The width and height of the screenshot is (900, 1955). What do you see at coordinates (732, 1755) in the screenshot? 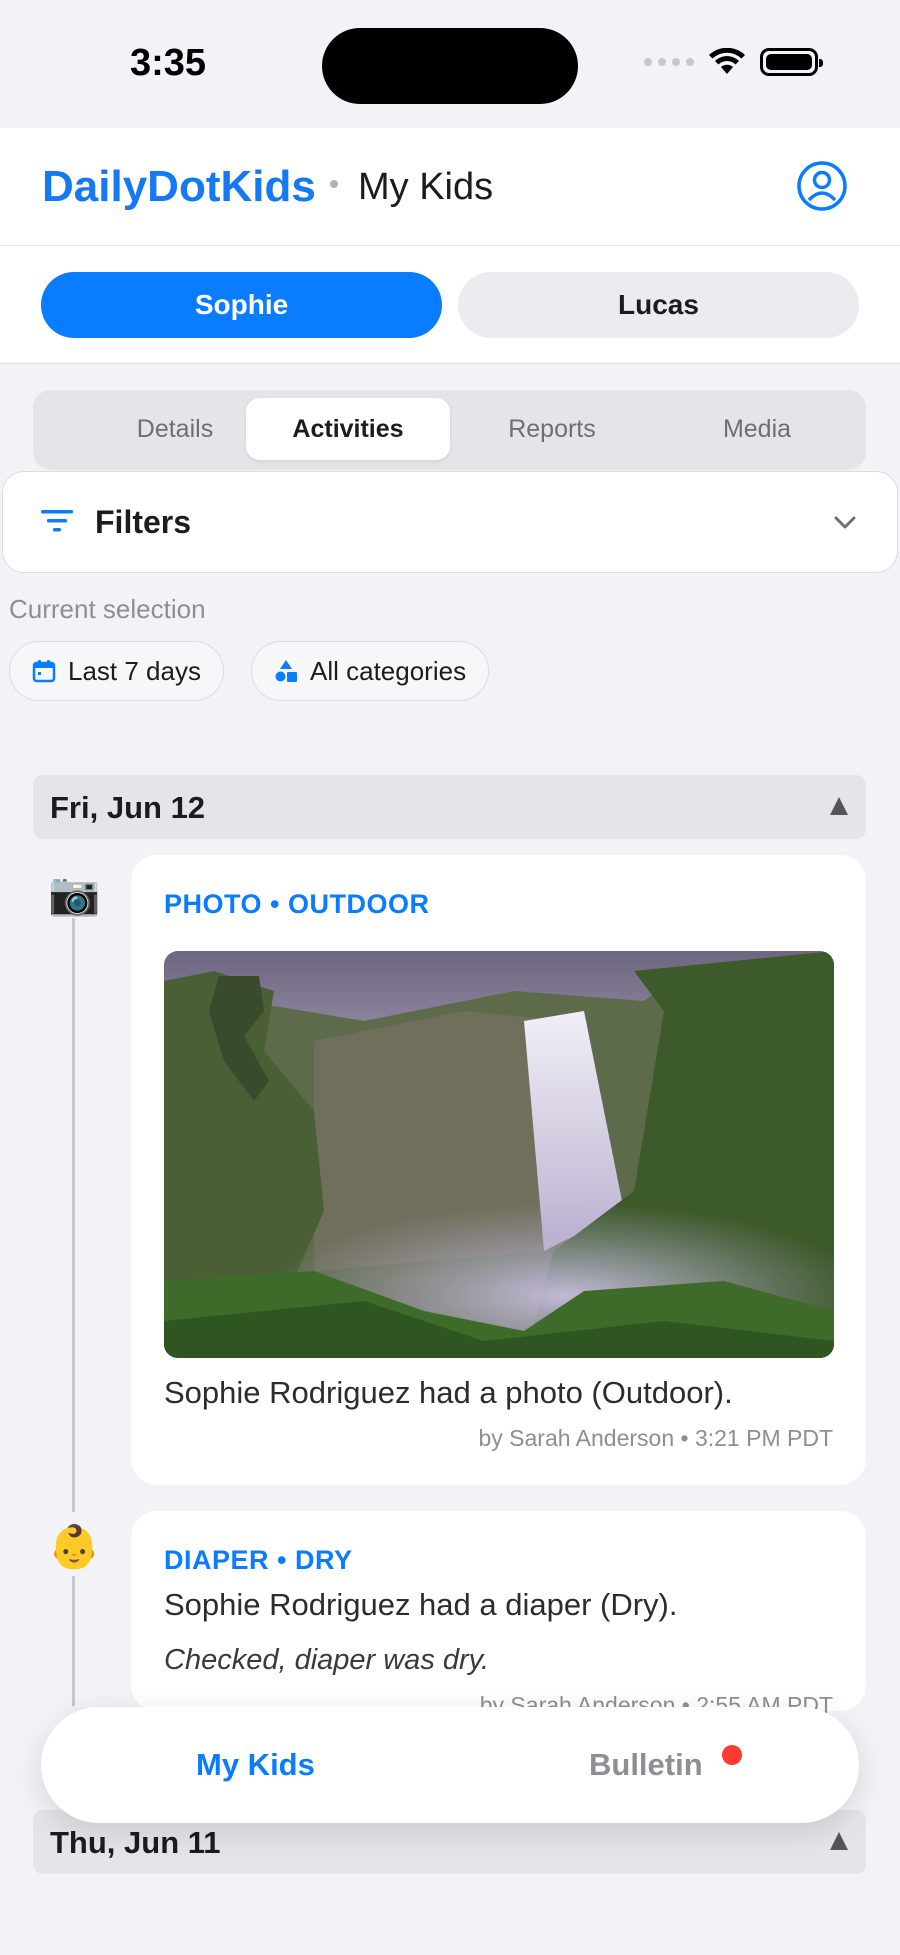
I see `notification-badge` at bounding box center [732, 1755].